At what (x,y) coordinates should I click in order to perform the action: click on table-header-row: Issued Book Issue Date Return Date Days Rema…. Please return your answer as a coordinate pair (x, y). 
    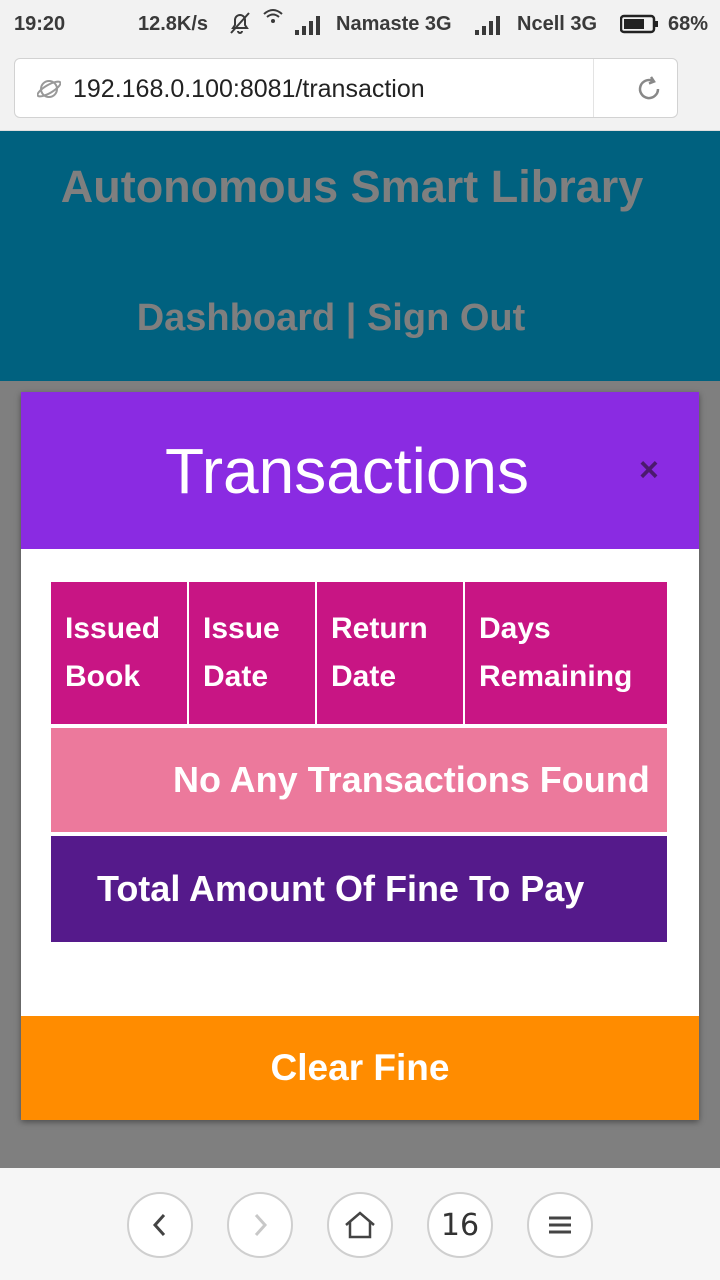
    Looking at the image, I should click on (359, 654).